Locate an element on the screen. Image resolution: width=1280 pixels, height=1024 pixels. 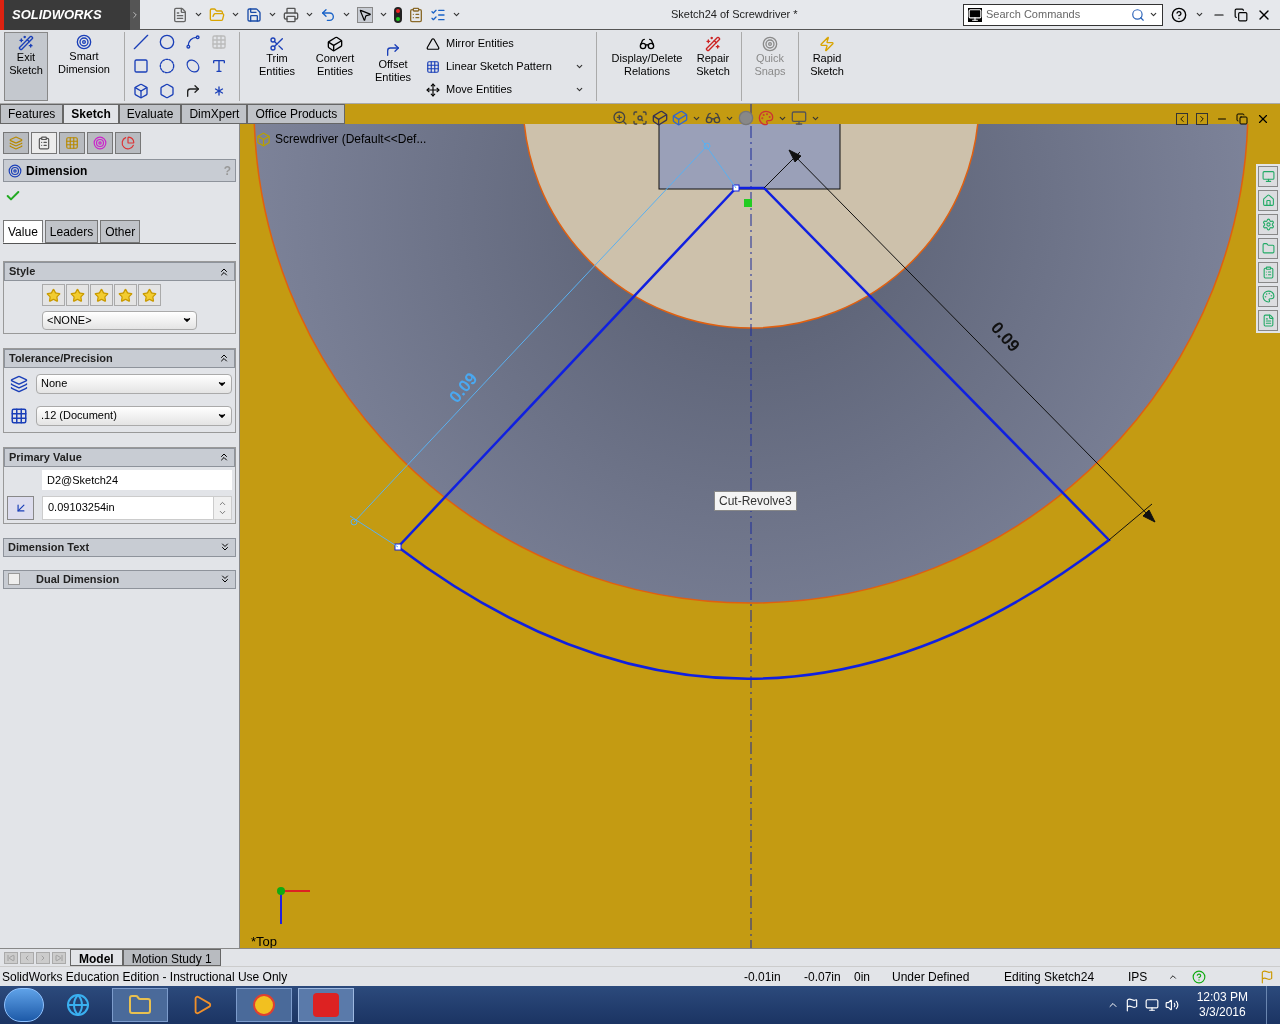
start-button is located at coordinates (24, 1005).